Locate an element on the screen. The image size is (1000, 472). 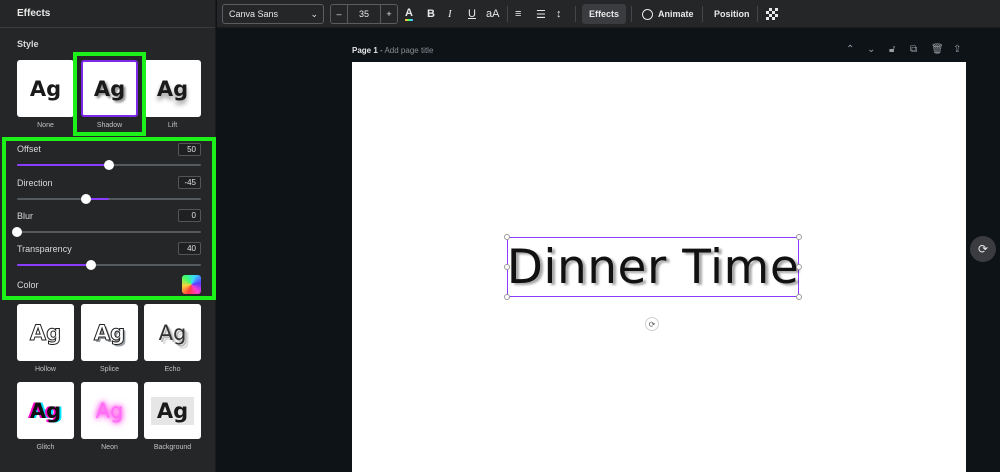
font-size-increase-button: + is located at coordinates (389, 14).